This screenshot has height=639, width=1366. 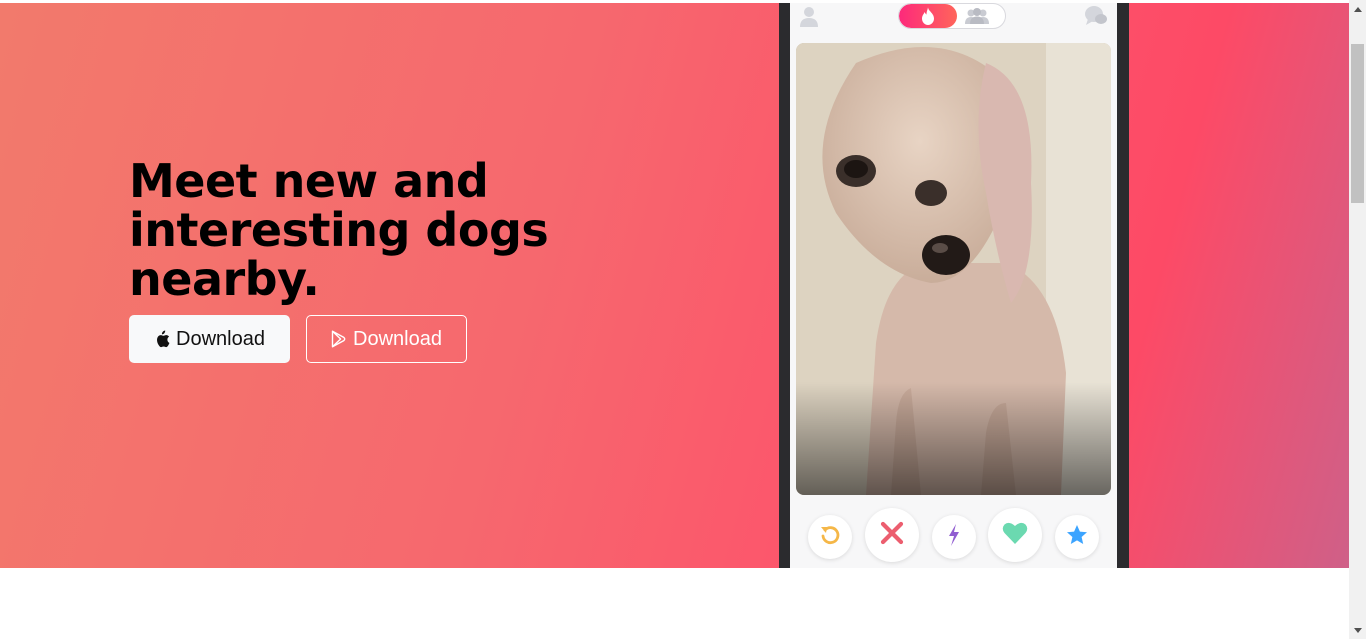 I want to click on hero-headline: Meet new and interesting dogs nearby., so click(x=339, y=230).